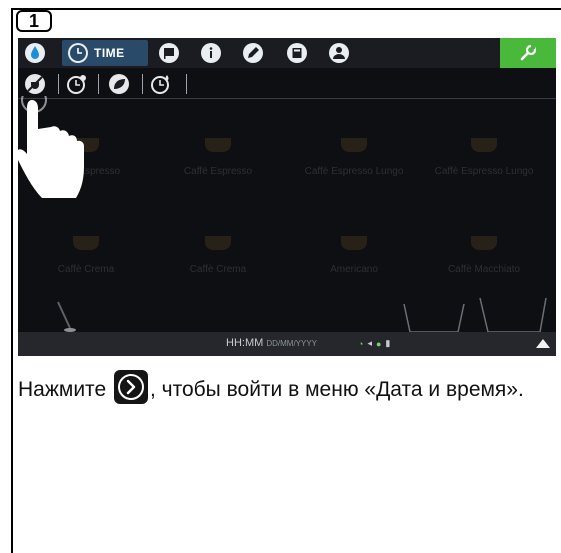  Describe the element at coordinates (34, 21) in the screenshot. I see `step-number-badge: 1` at that location.